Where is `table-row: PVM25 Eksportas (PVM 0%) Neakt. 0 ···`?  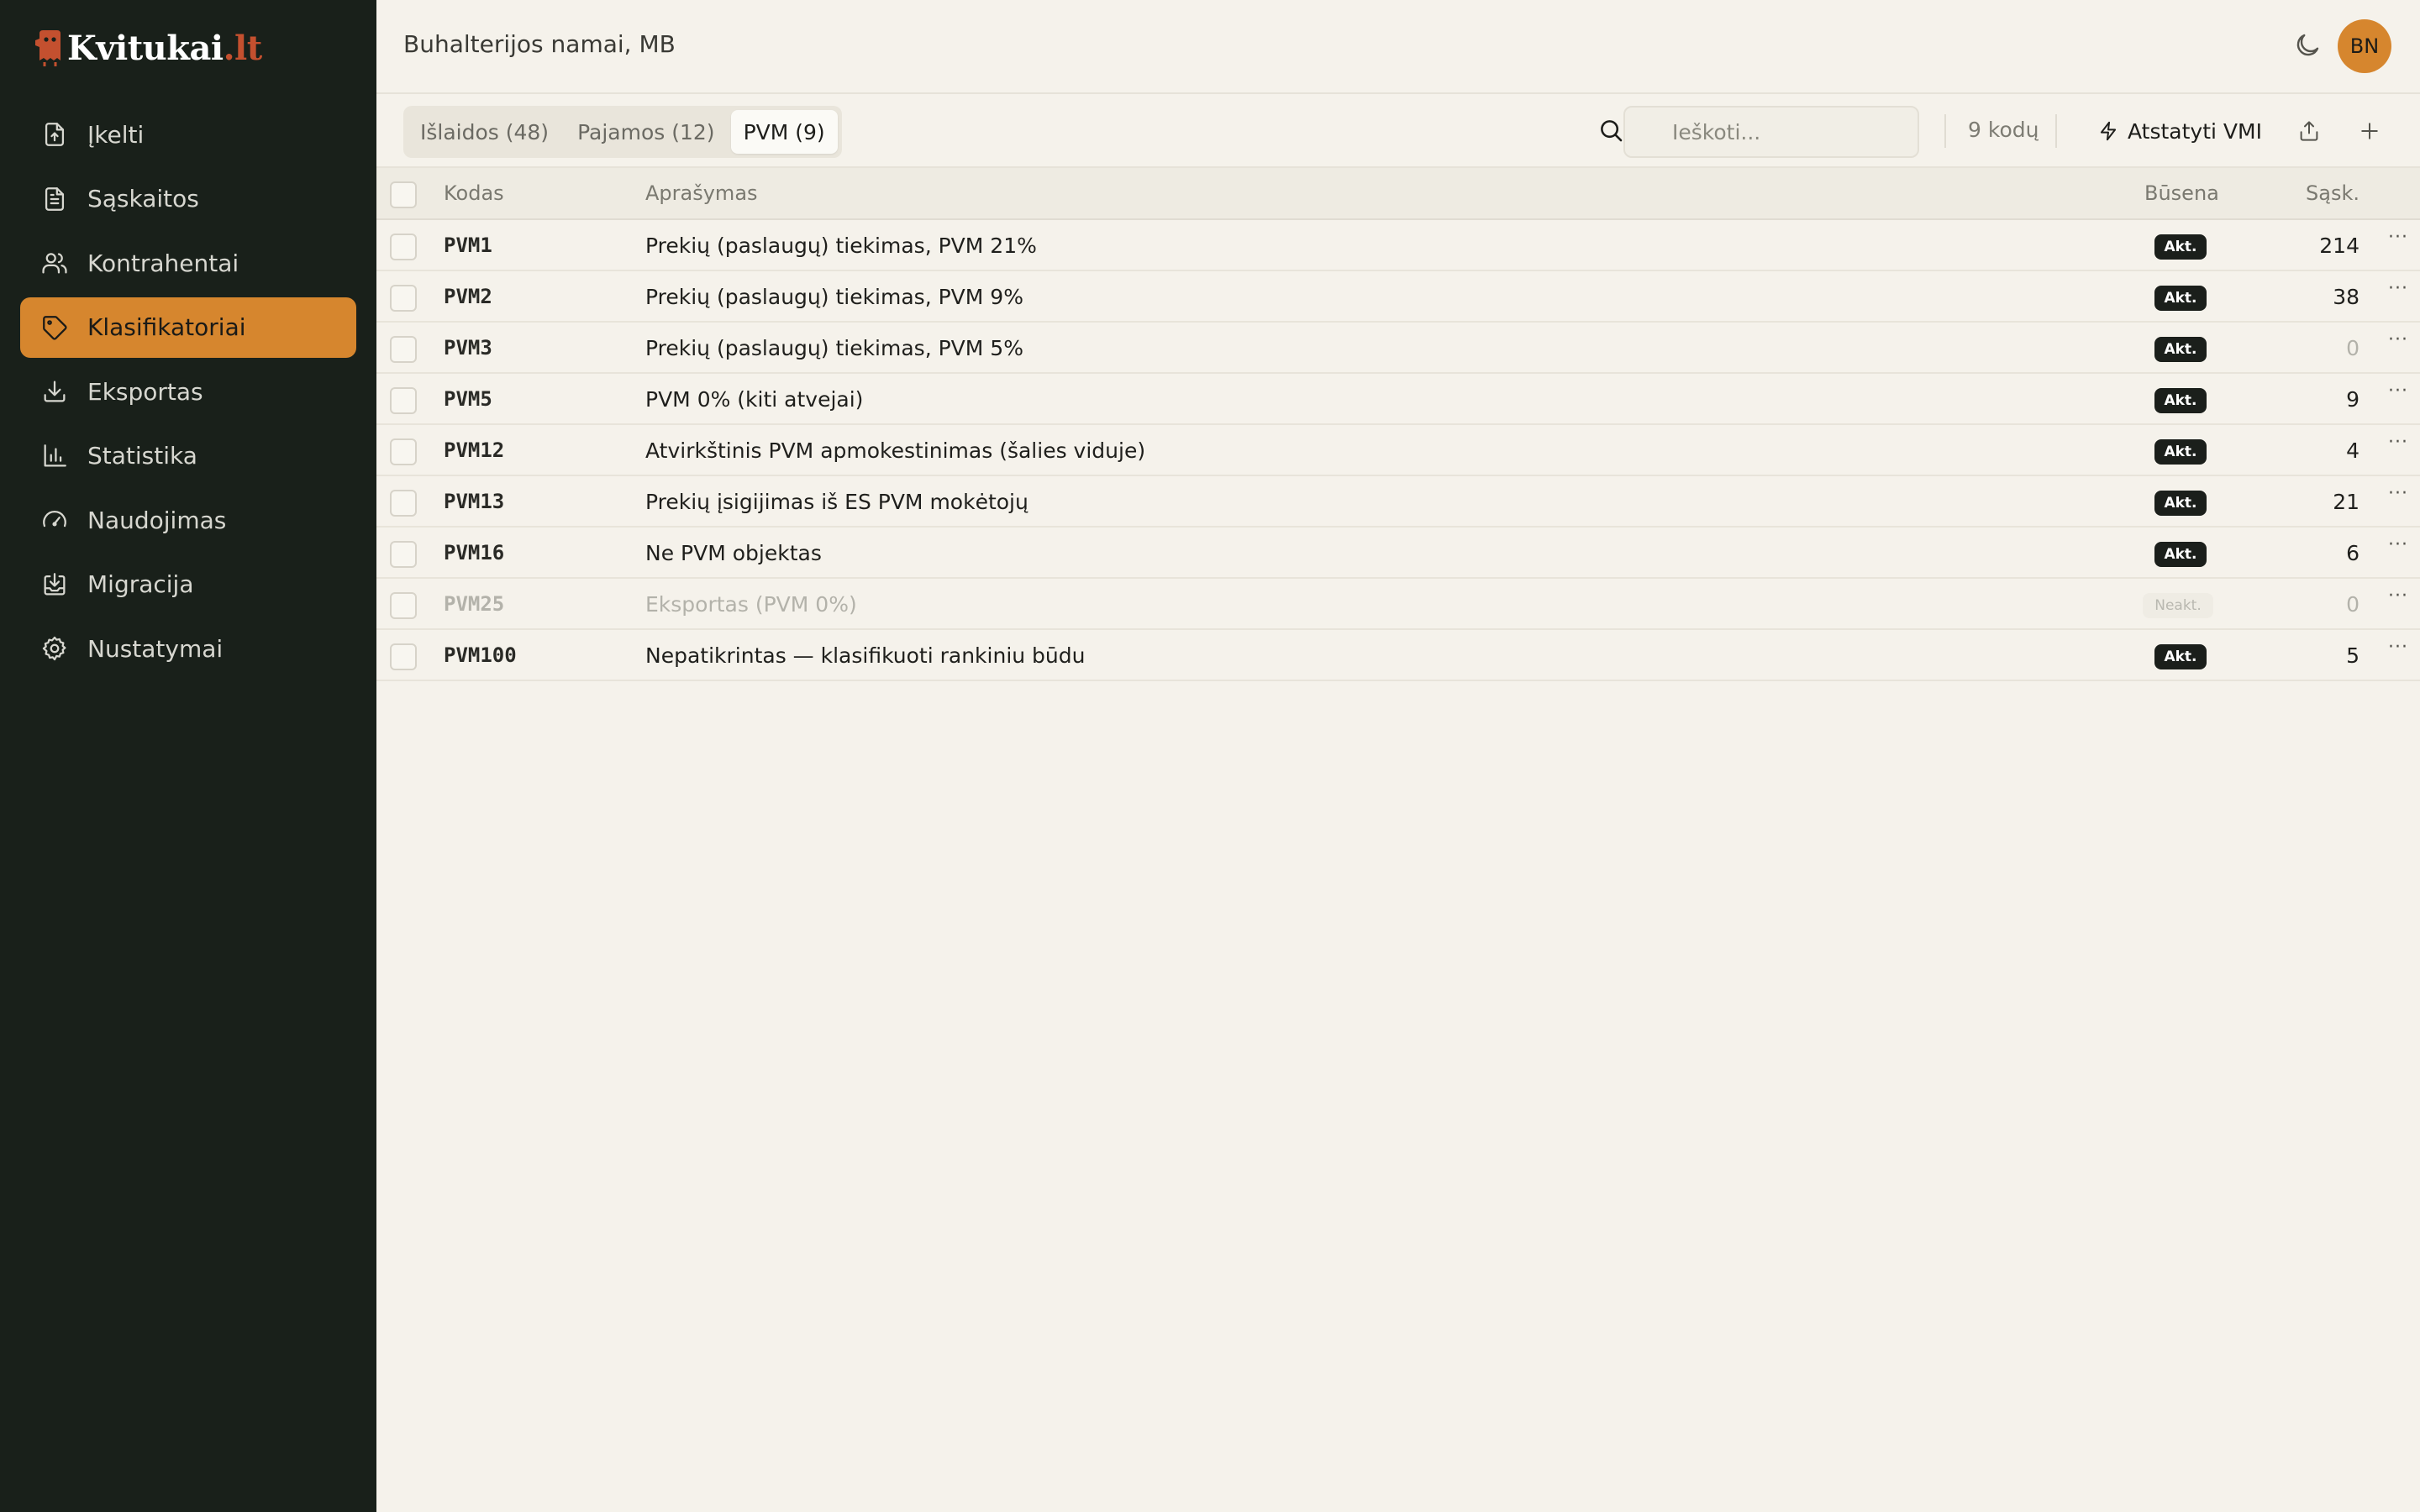
table-row: PVM25 Eksportas (PVM 0%) Neakt. 0 ··· is located at coordinates (1398, 604).